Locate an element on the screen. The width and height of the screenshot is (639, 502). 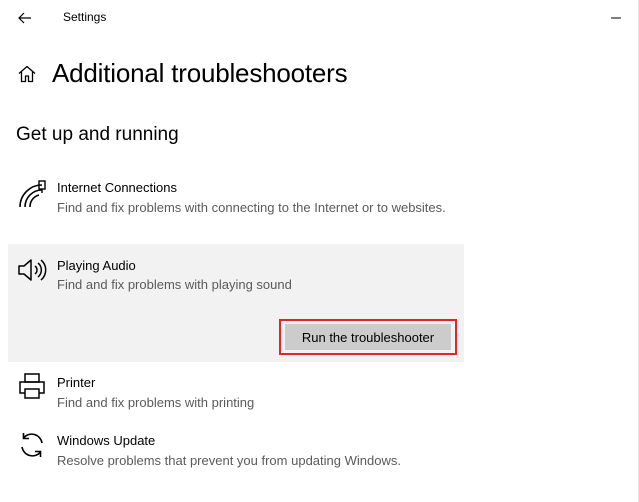
run-troubleshooter-highlight: Run the troubleshooter is located at coordinates (368, 337).